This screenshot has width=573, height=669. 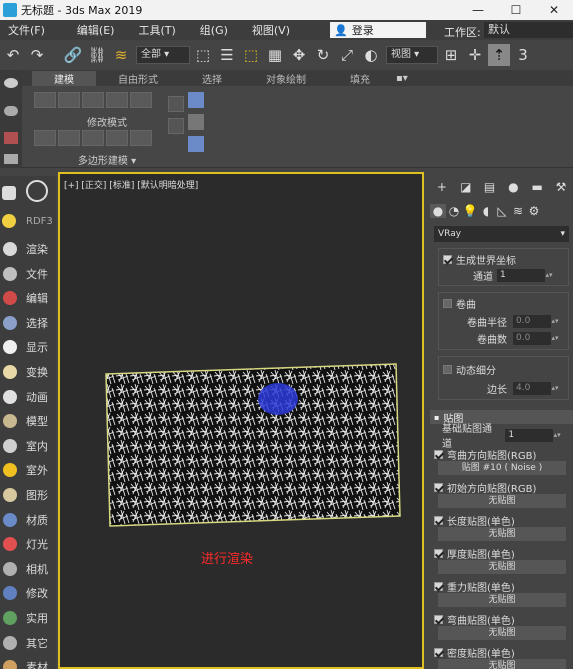 What do you see at coordinates (117, 138) in the screenshot?
I see `cap-button` at bounding box center [117, 138].